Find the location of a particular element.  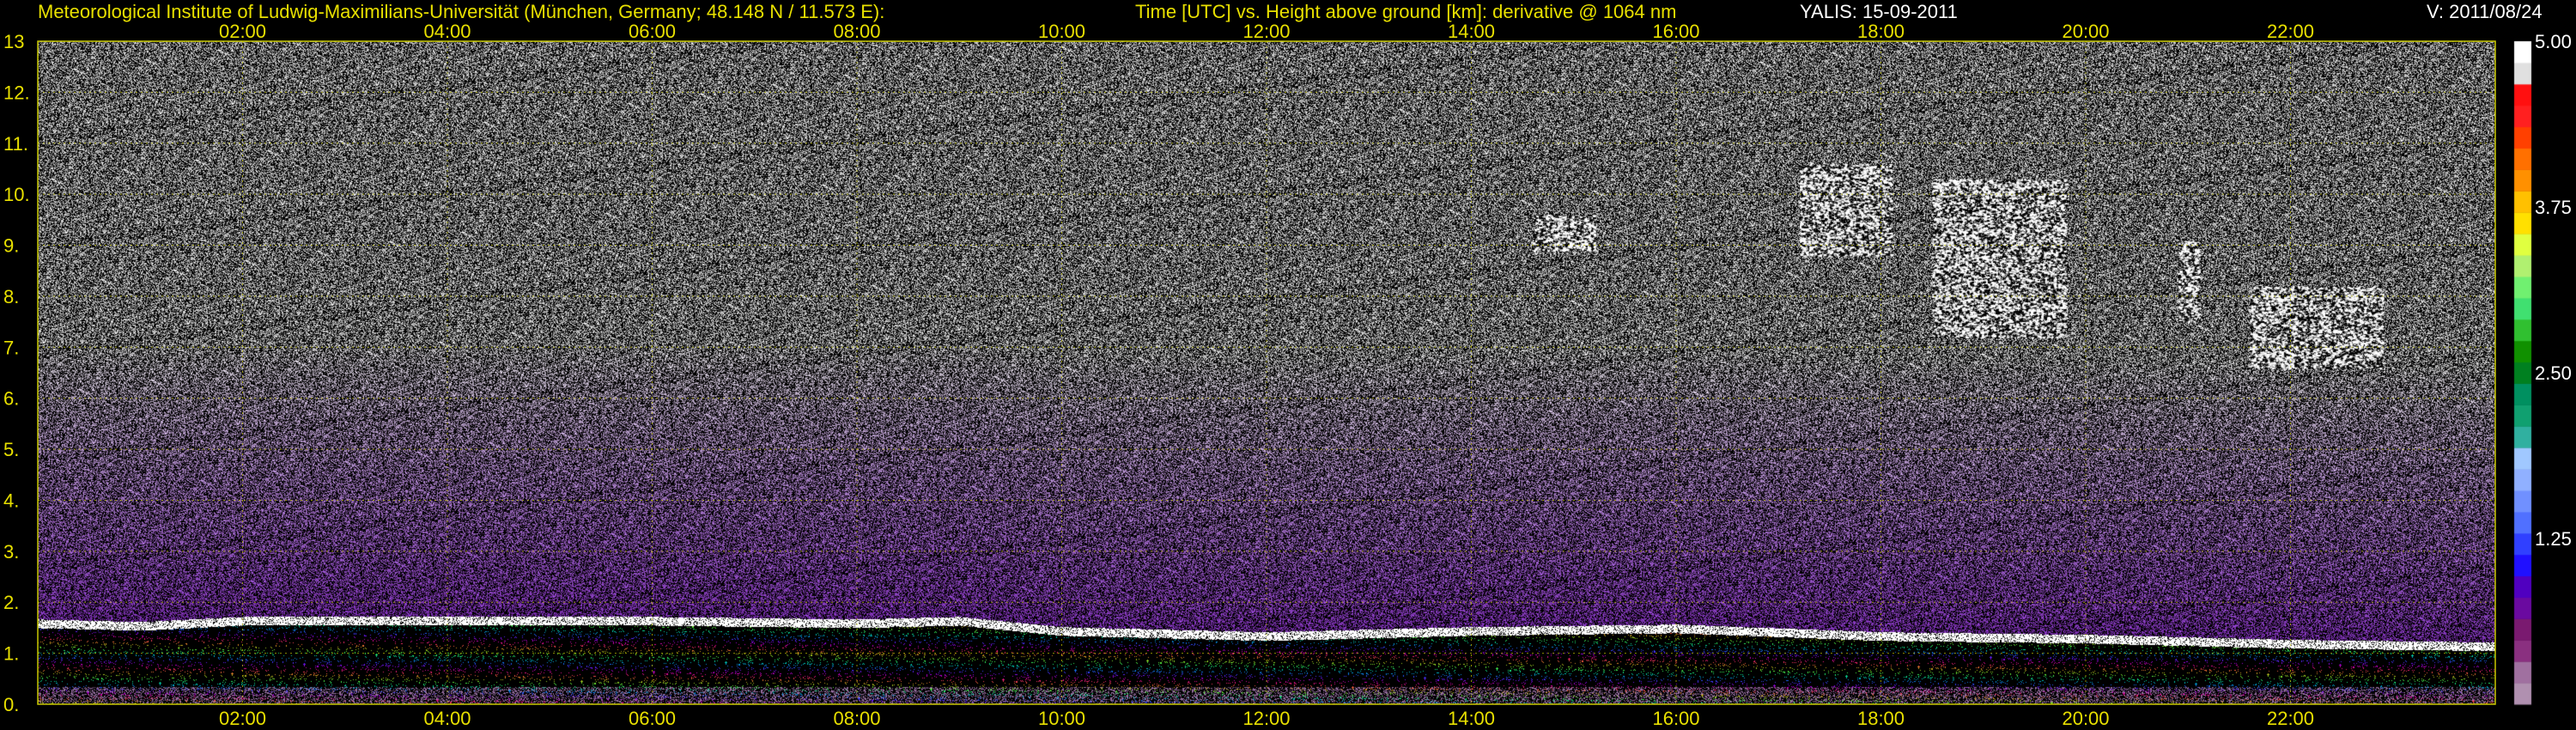

y-tick-label: 4. is located at coordinates (11, 500).